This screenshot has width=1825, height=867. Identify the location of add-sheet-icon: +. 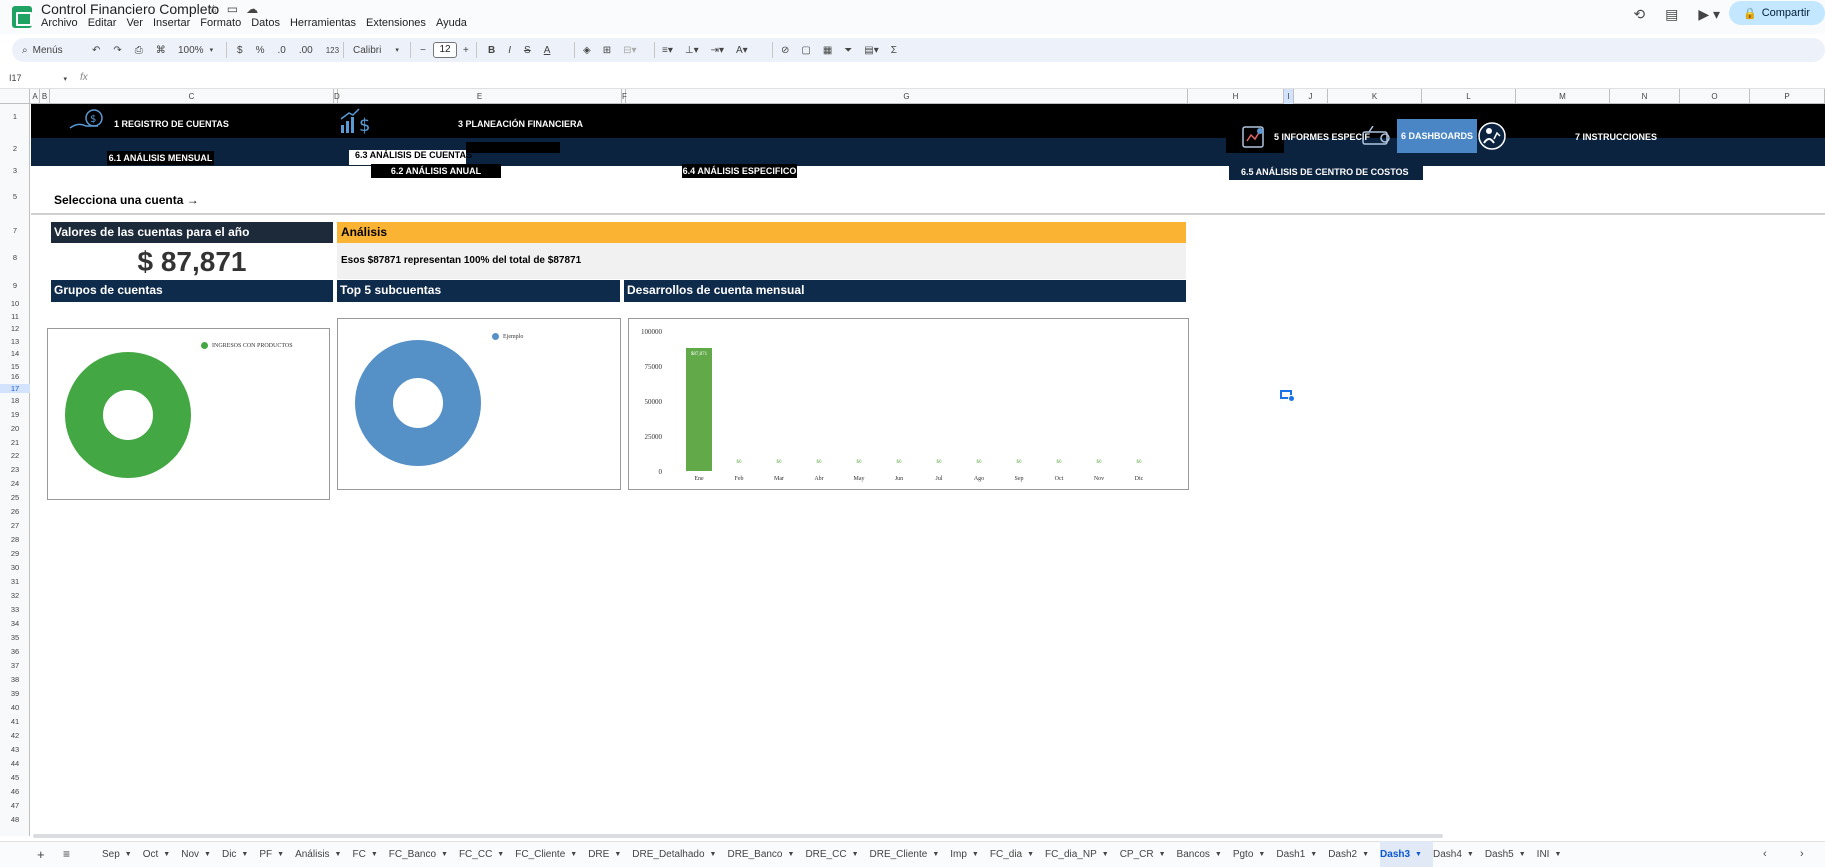
(41, 854).